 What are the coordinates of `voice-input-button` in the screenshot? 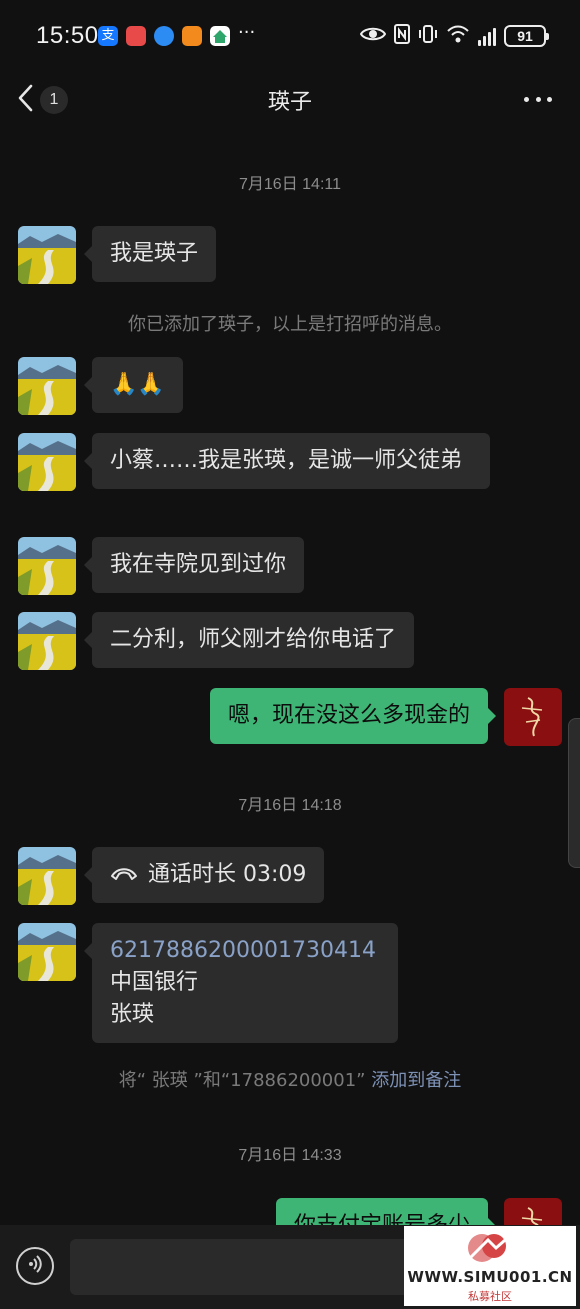 It's located at (35, 1266).